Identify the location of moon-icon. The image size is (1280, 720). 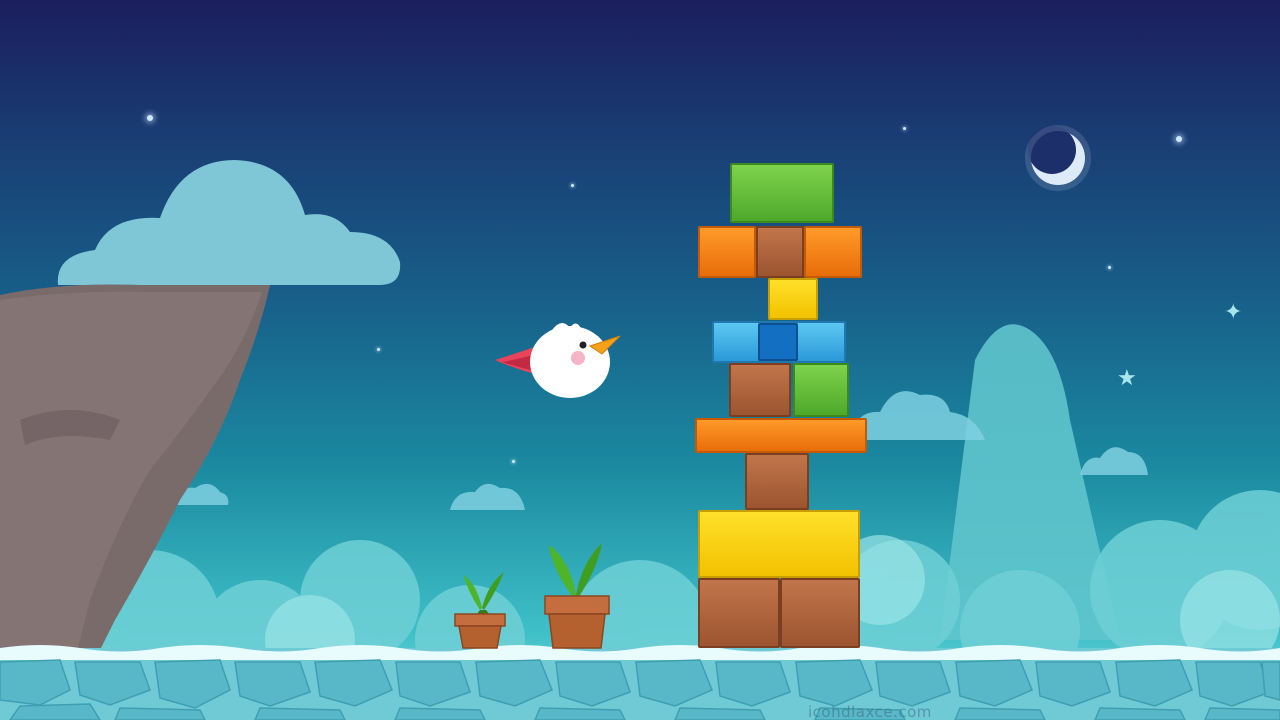
(1058, 158).